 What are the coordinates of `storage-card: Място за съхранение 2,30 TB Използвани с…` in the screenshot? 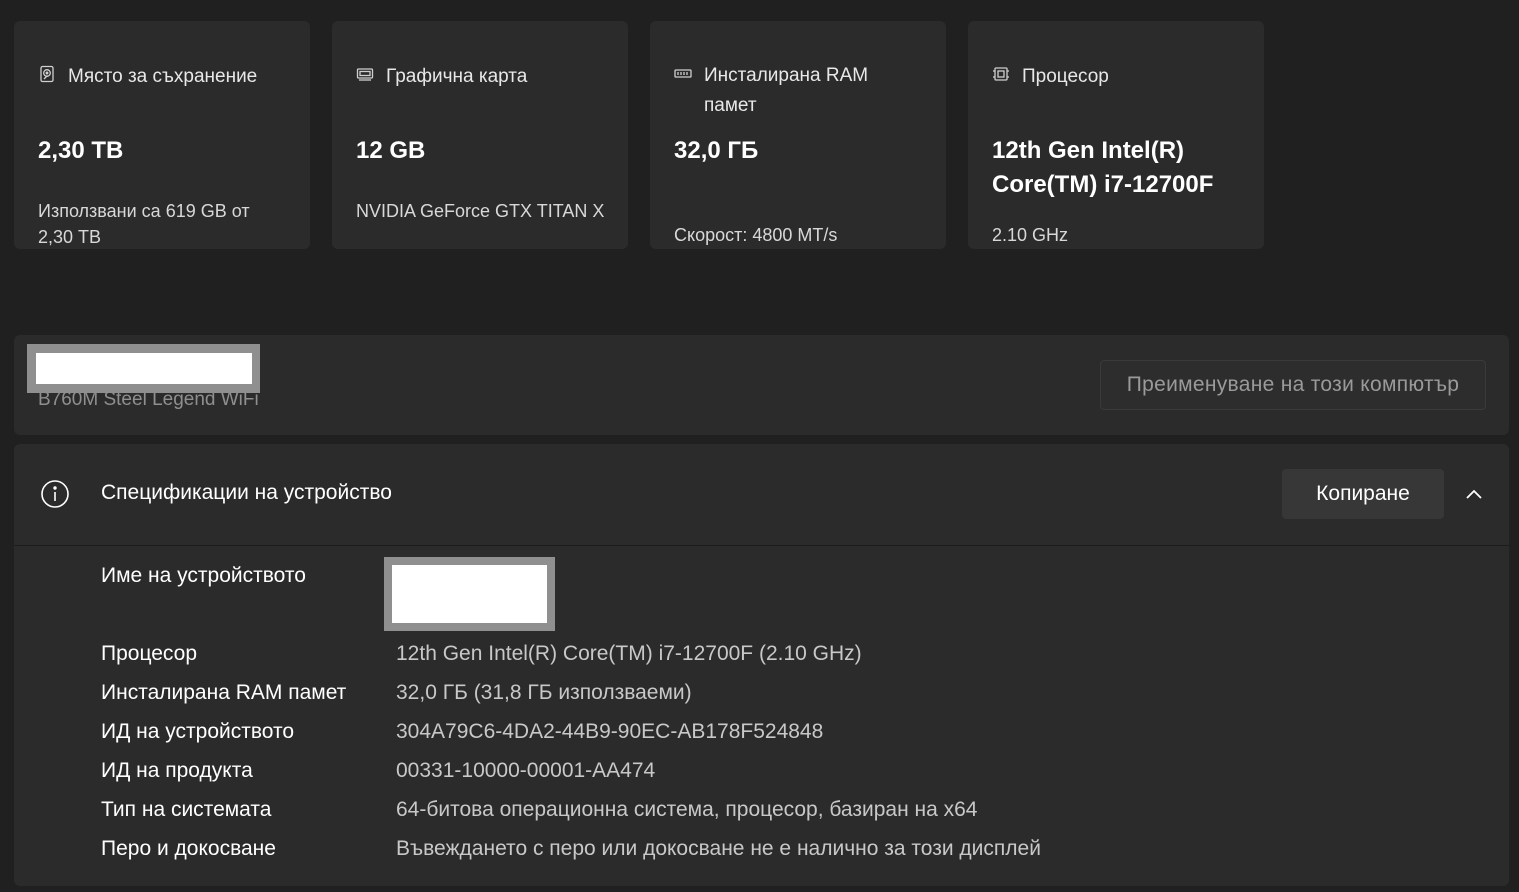 It's located at (162, 135).